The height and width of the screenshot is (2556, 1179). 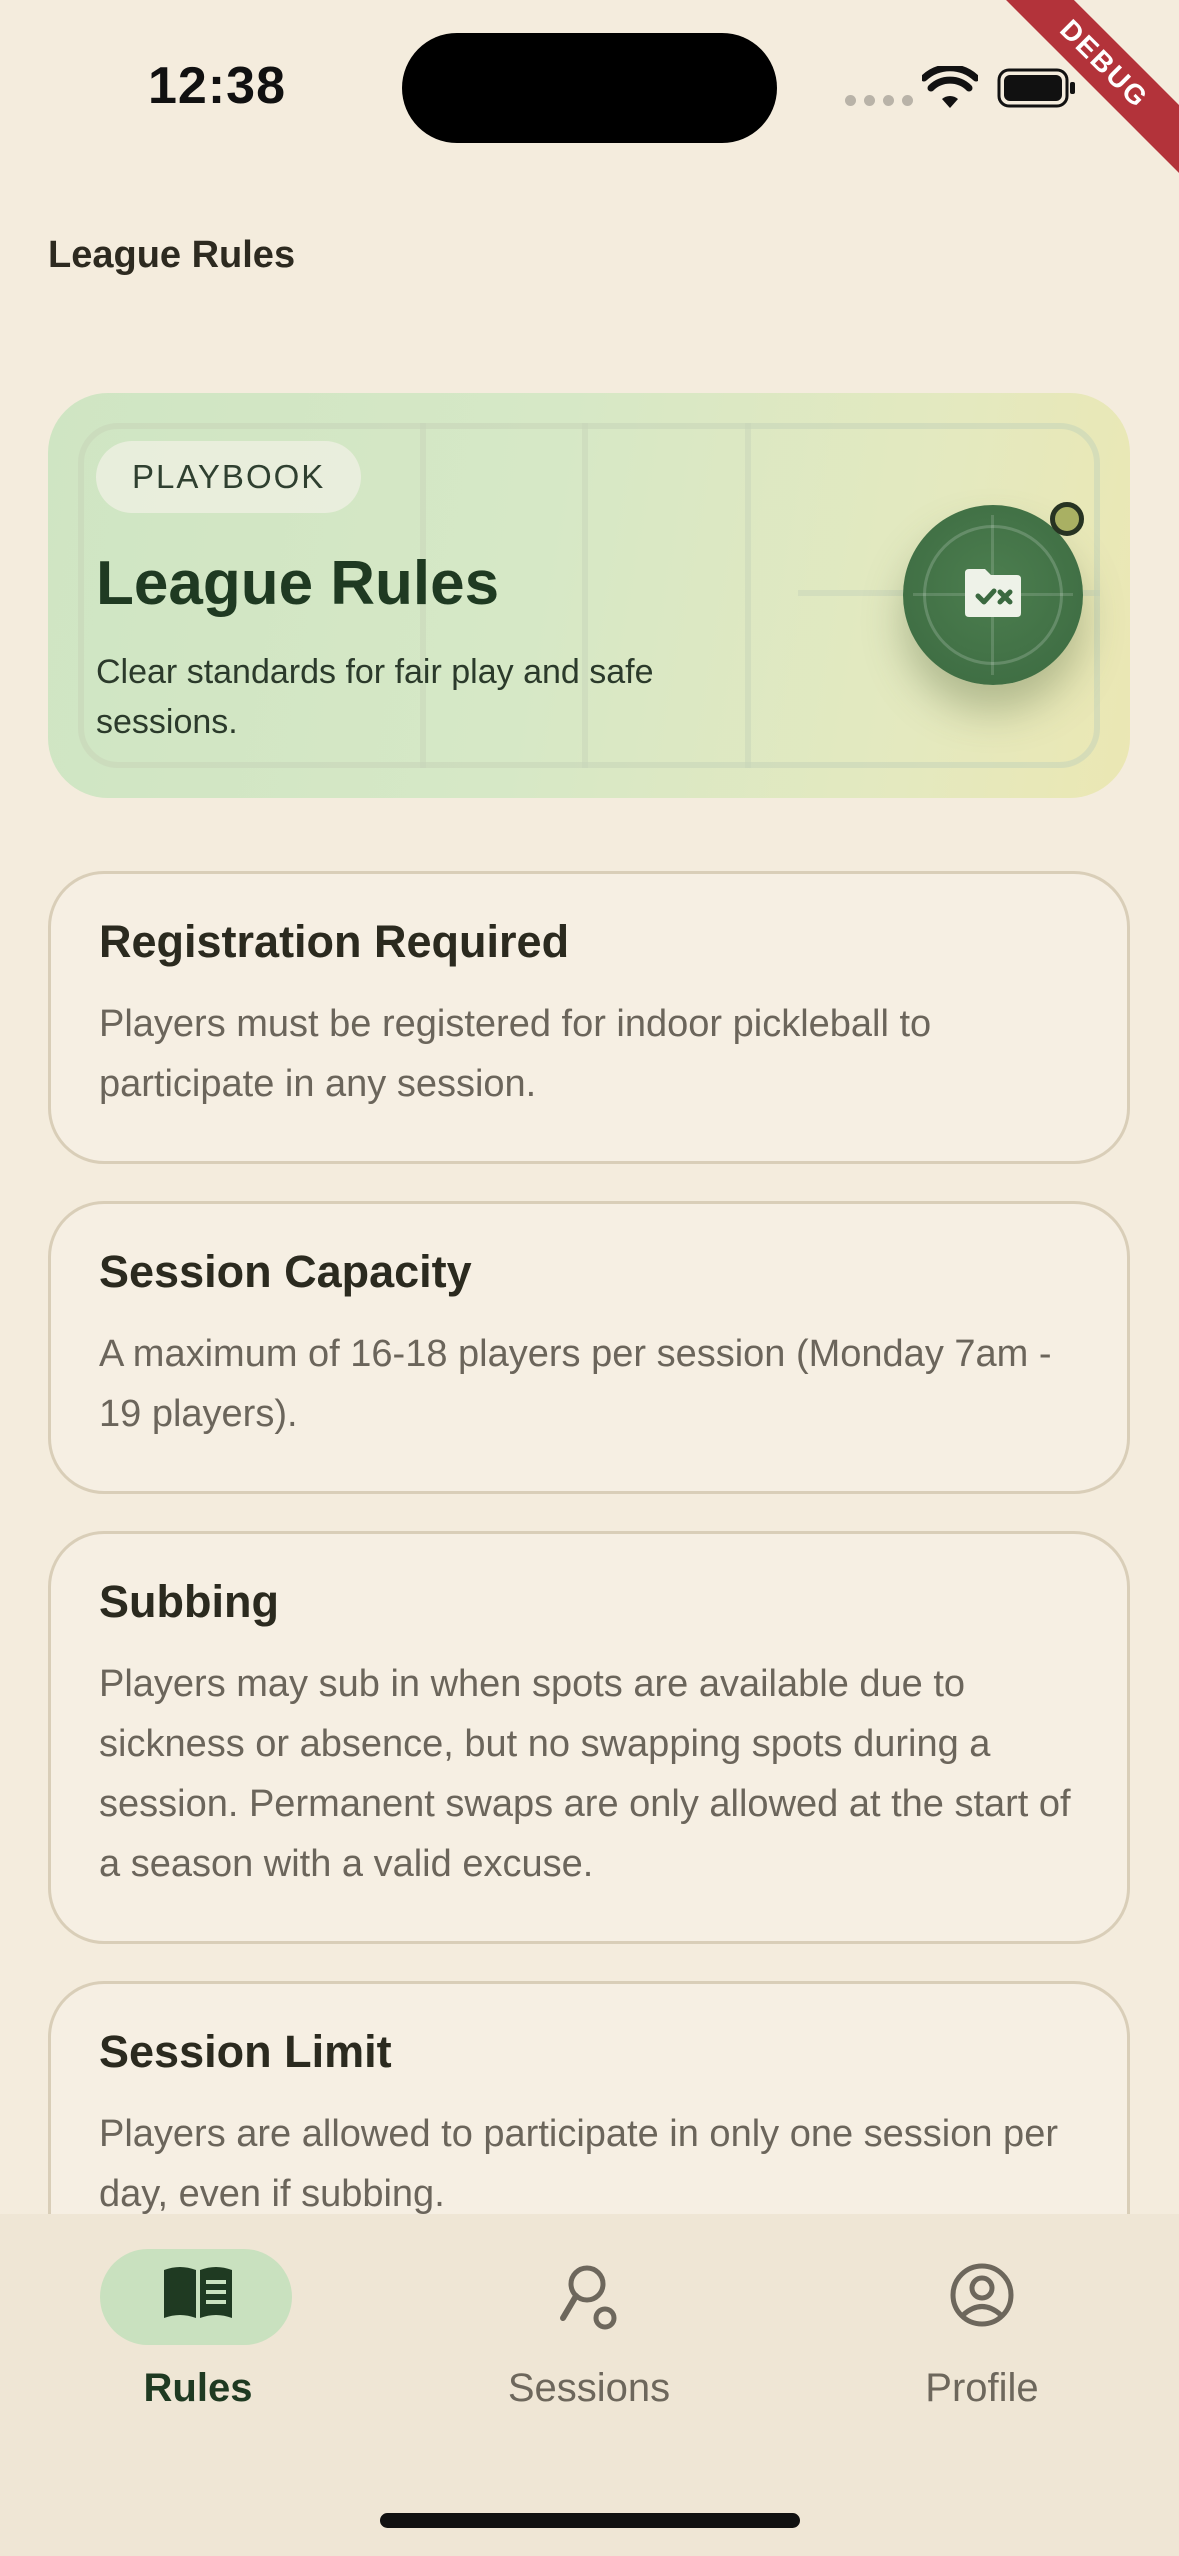 I want to click on nav-item-profile: Profile, so click(x=982, y=2314).